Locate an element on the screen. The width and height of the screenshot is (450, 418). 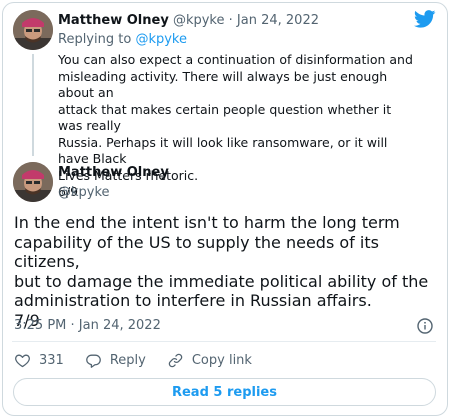
tweet-timestamp: 3:25 PM · Jan 24, 2022 is located at coordinates (87, 325).